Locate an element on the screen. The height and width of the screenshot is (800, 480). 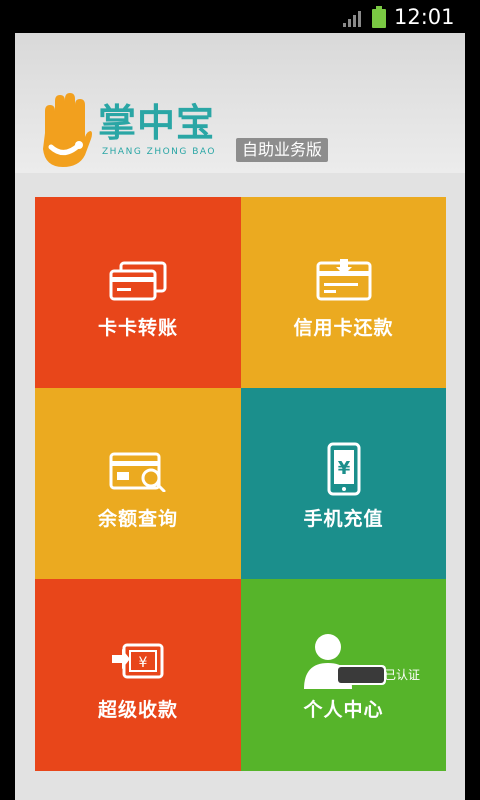
super-receive-icon: ¥ is located at coordinates (138, 661).